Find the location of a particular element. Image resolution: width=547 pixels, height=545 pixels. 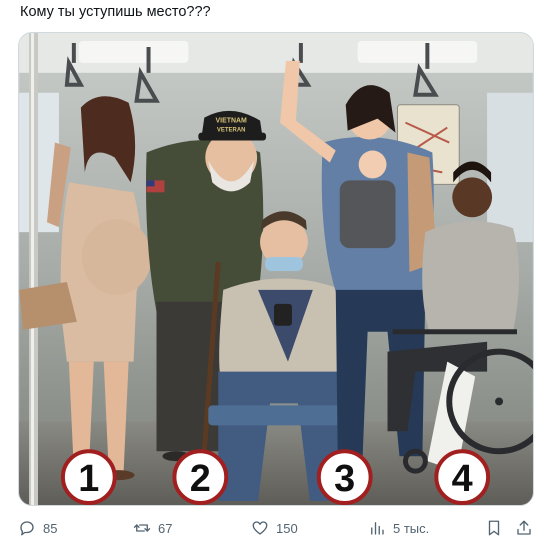

reply-icon is located at coordinates (27, 528).